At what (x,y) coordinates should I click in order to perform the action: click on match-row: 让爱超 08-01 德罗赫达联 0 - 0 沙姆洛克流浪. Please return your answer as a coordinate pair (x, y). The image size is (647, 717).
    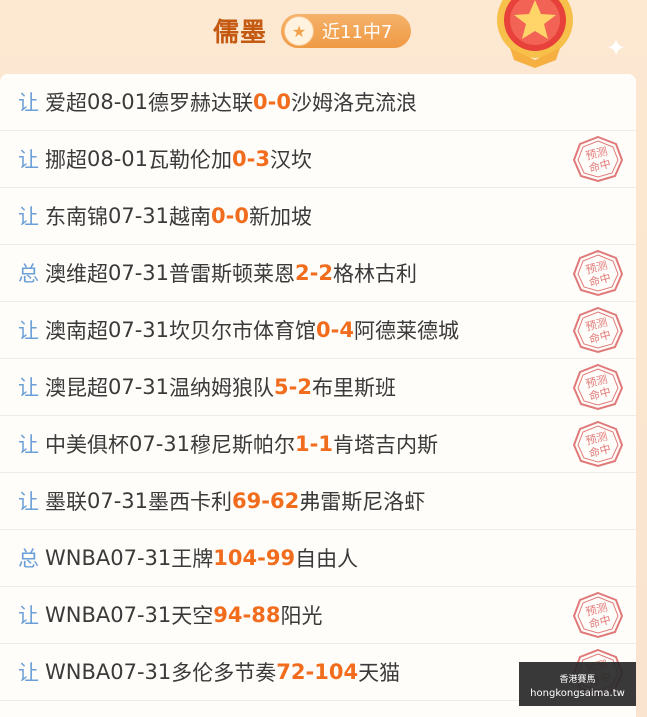
    Looking at the image, I should click on (318, 102).